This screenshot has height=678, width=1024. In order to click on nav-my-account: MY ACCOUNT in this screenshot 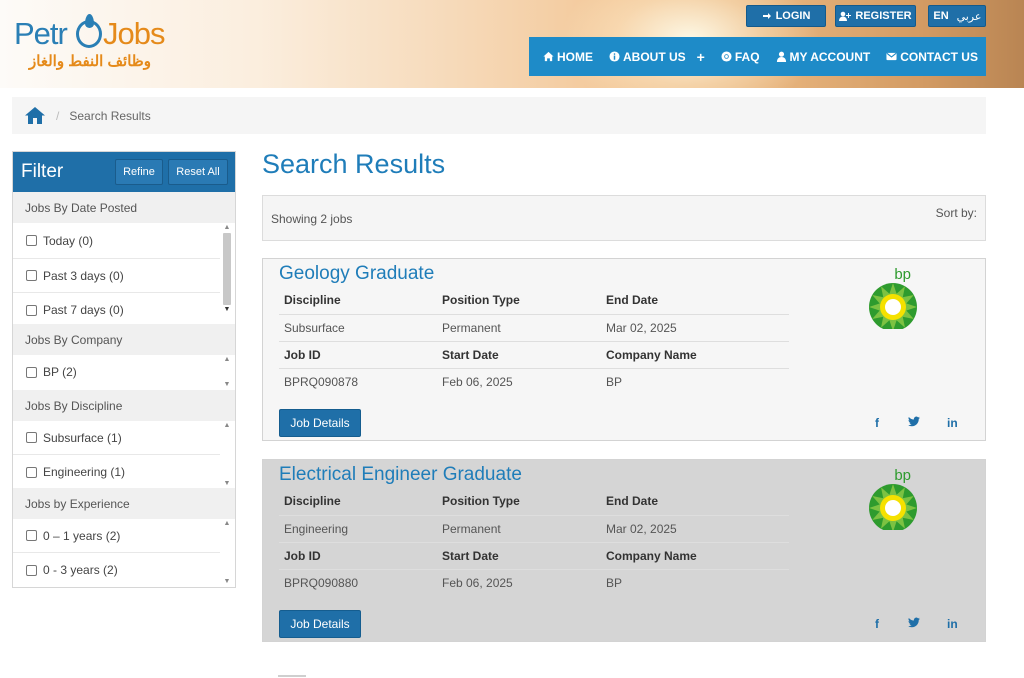, I will do `click(823, 56)`.